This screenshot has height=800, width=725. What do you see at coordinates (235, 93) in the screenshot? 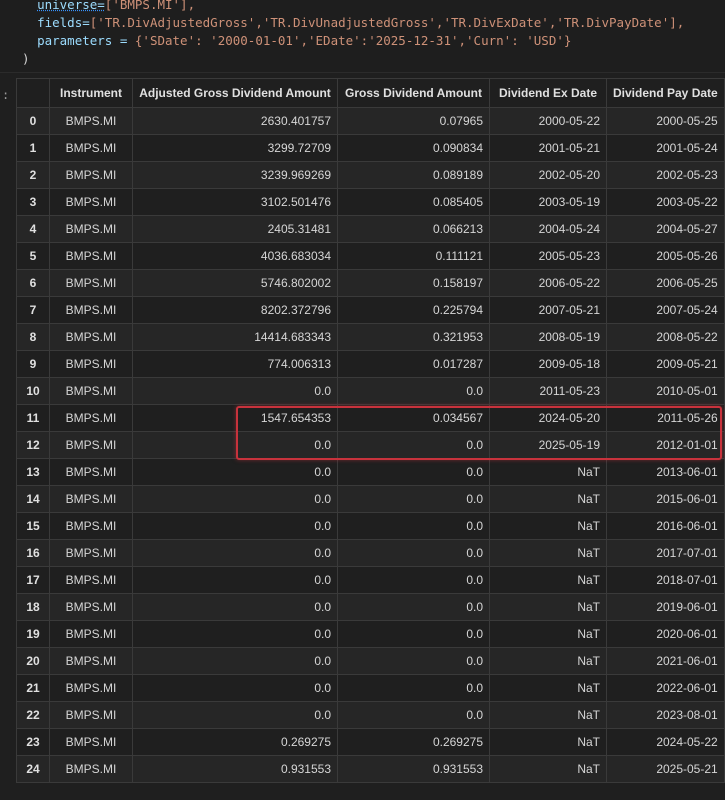
I see `column-header-adjusted-gross: Adjusted Gross Dividend Amount` at bounding box center [235, 93].